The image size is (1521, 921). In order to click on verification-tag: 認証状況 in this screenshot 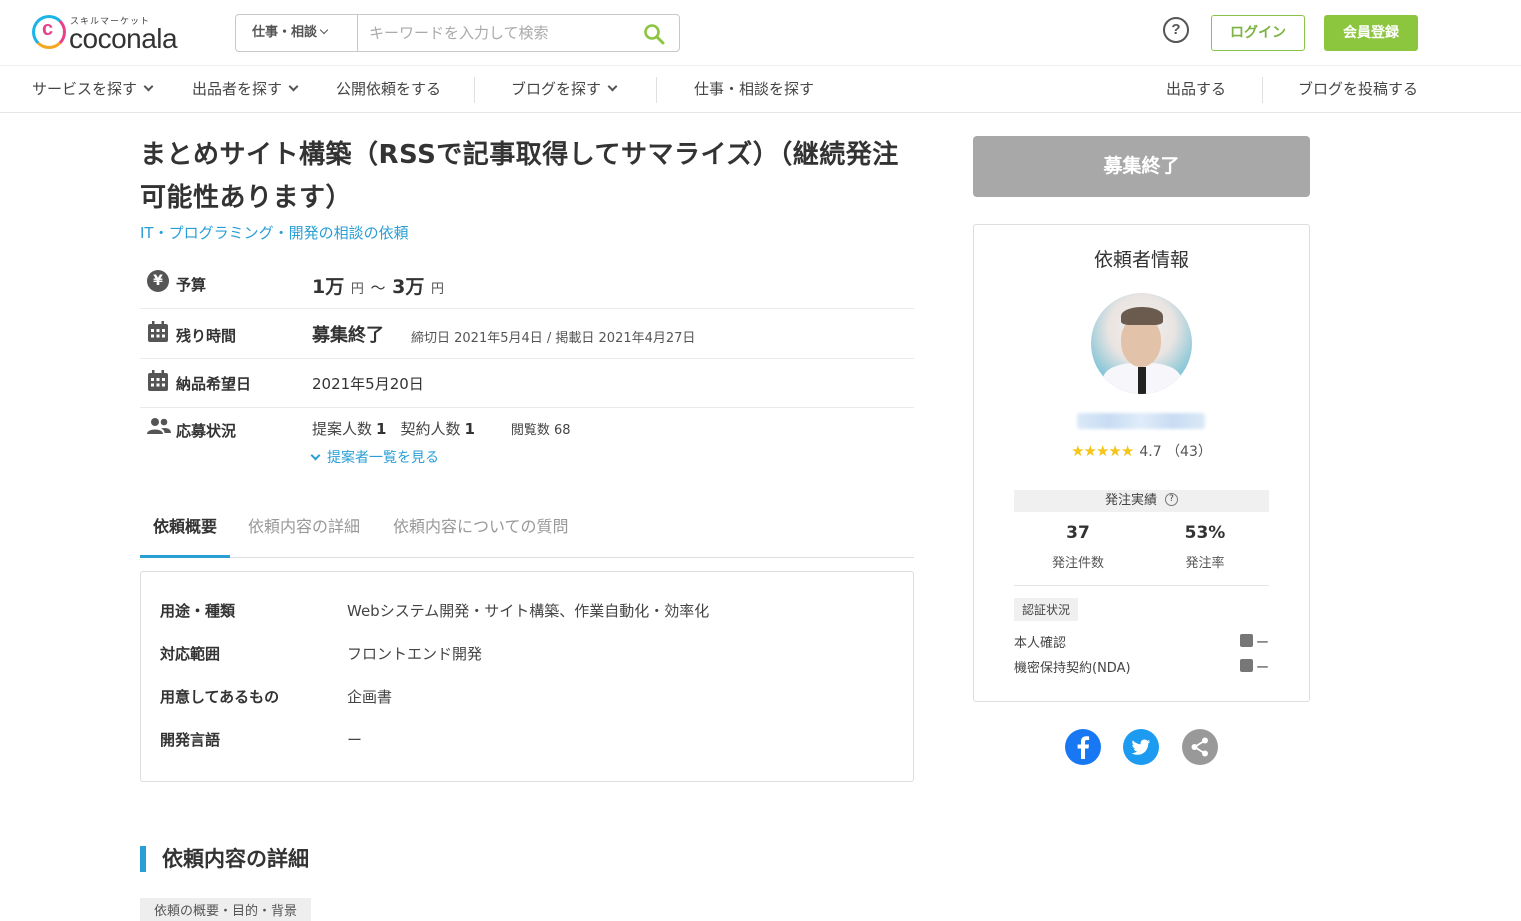, I will do `click(1046, 609)`.